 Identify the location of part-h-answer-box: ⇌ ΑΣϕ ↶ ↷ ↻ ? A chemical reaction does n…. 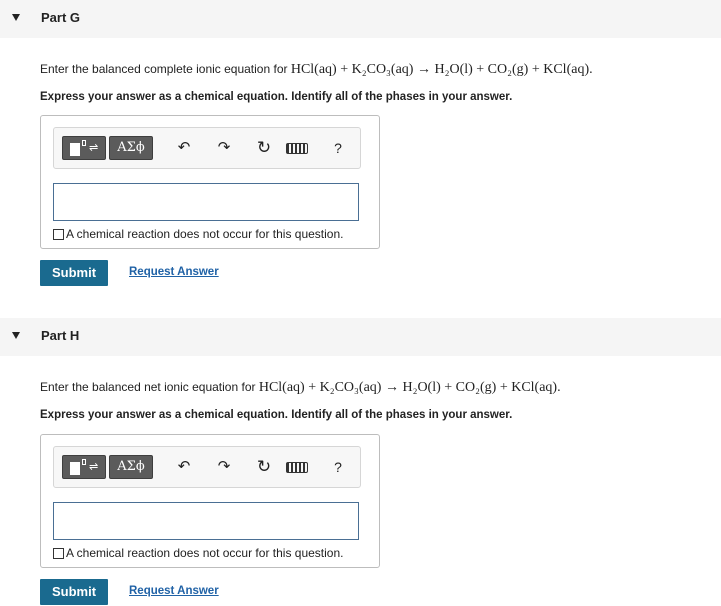
(210, 501).